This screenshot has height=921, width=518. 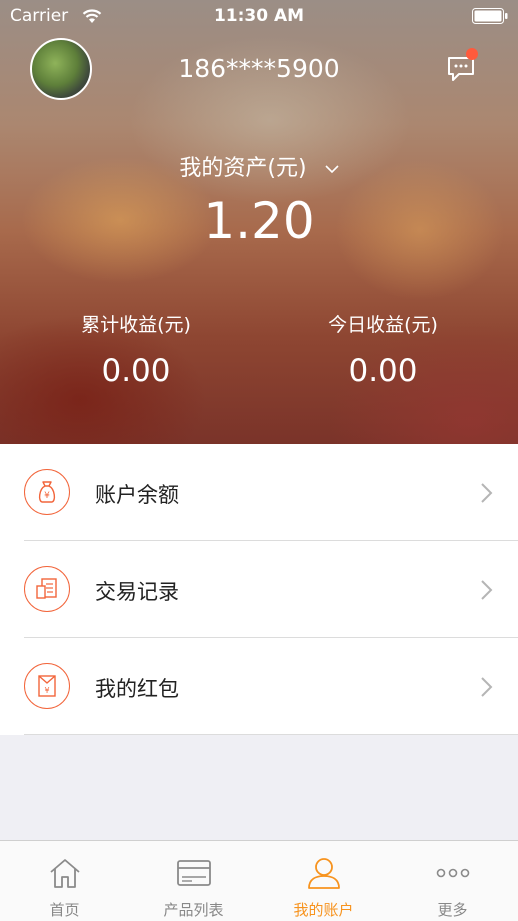 What do you see at coordinates (65, 873) in the screenshot?
I see `home-icon` at bounding box center [65, 873].